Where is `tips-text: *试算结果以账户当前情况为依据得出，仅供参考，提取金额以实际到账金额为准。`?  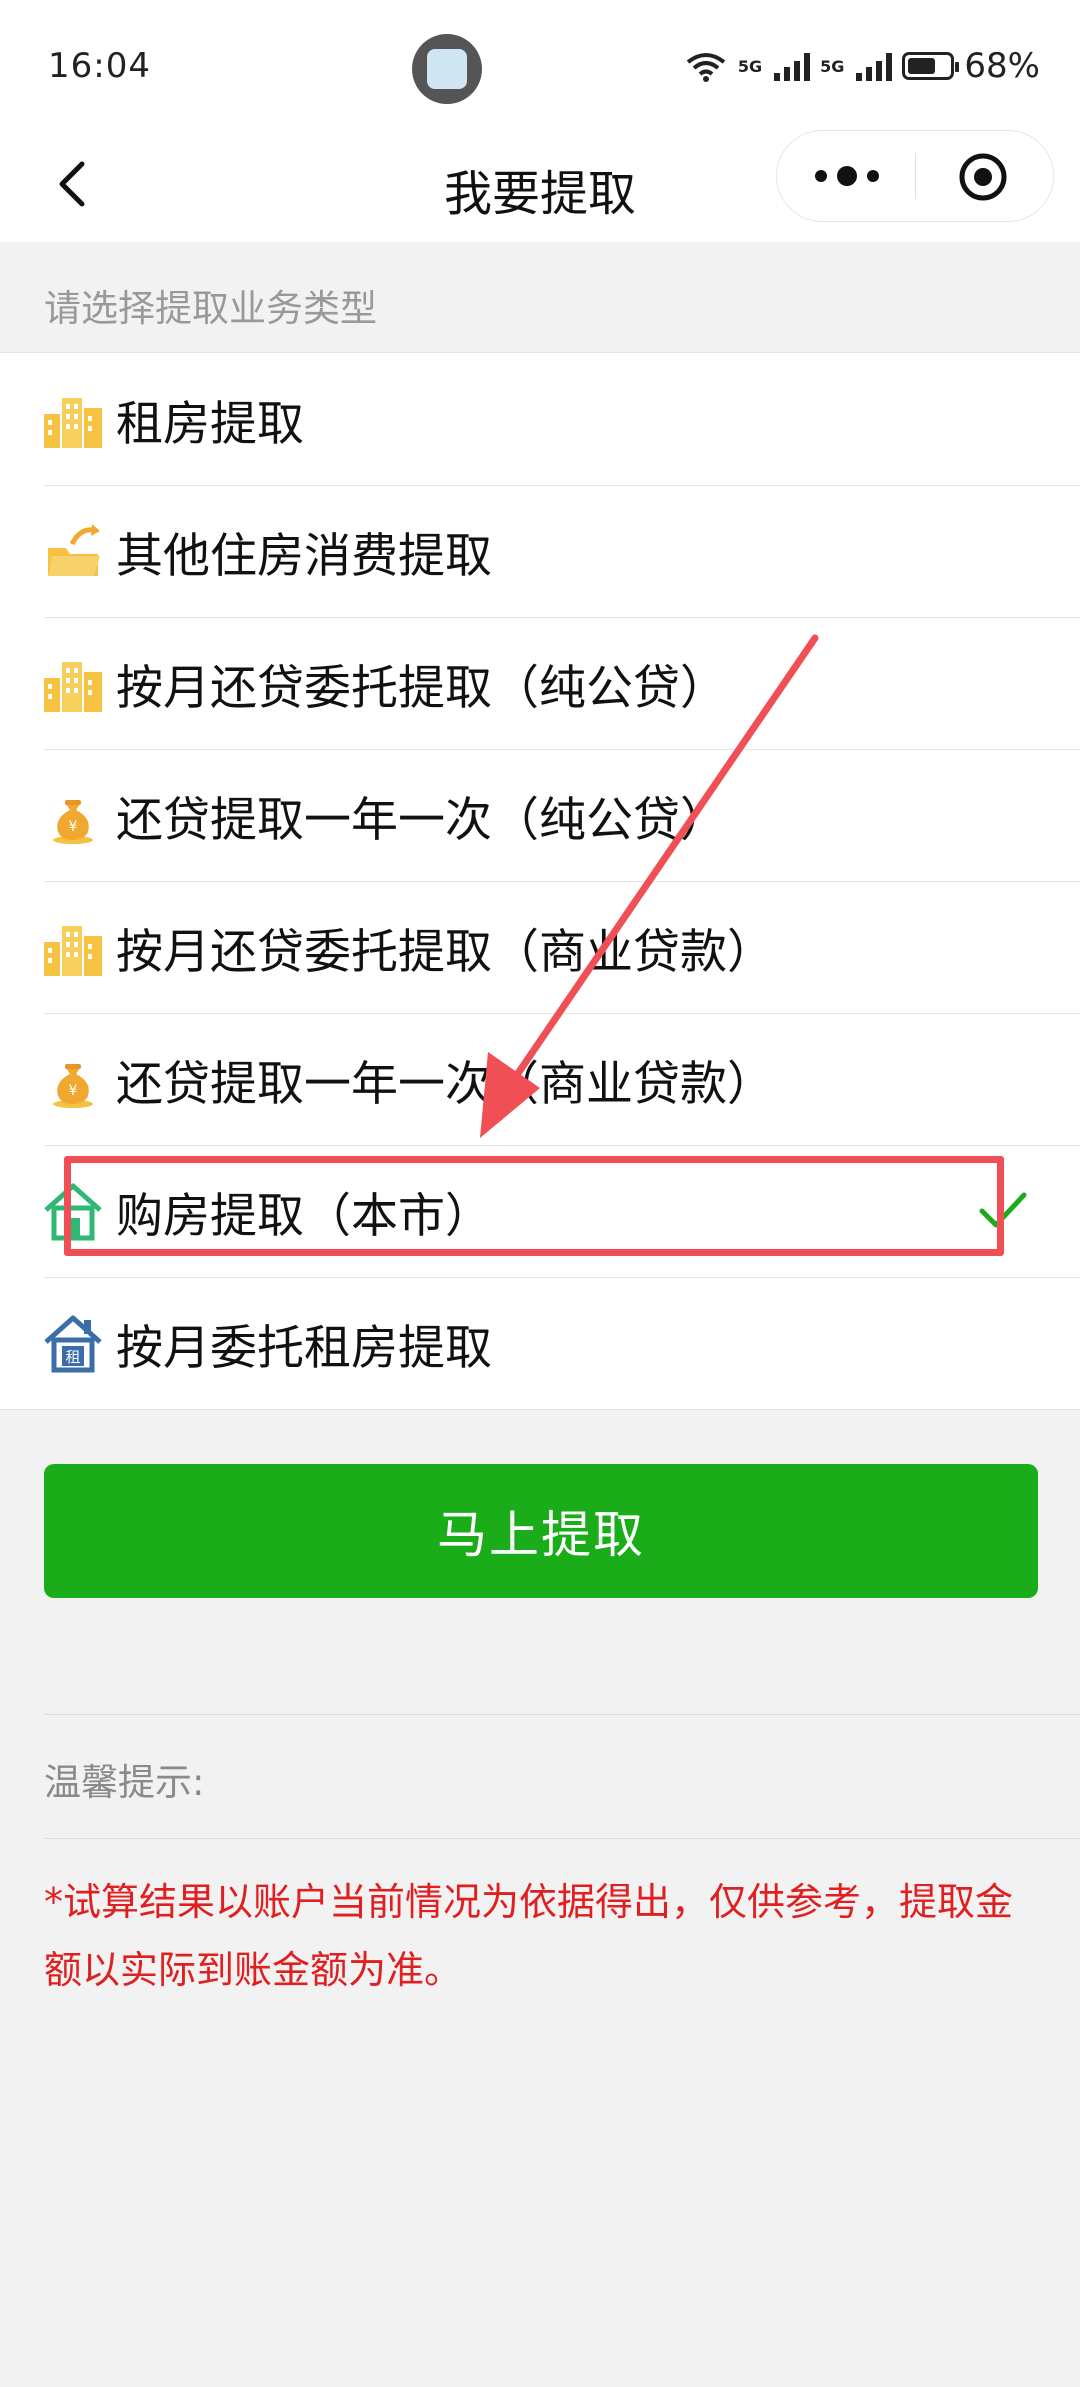 tips-text: *试算结果以账户当前情况为依据得出，仅供参考，提取金额以实际到账金额为准。 is located at coordinates (529, 1936).